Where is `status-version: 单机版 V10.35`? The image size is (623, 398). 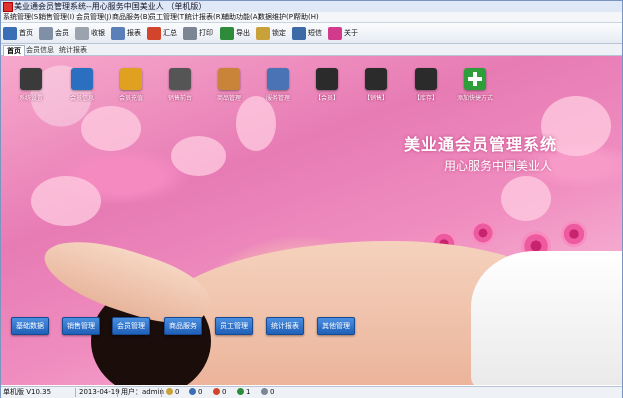 status-version: 单机版 V10.35 is located at coordinates (27, 392).